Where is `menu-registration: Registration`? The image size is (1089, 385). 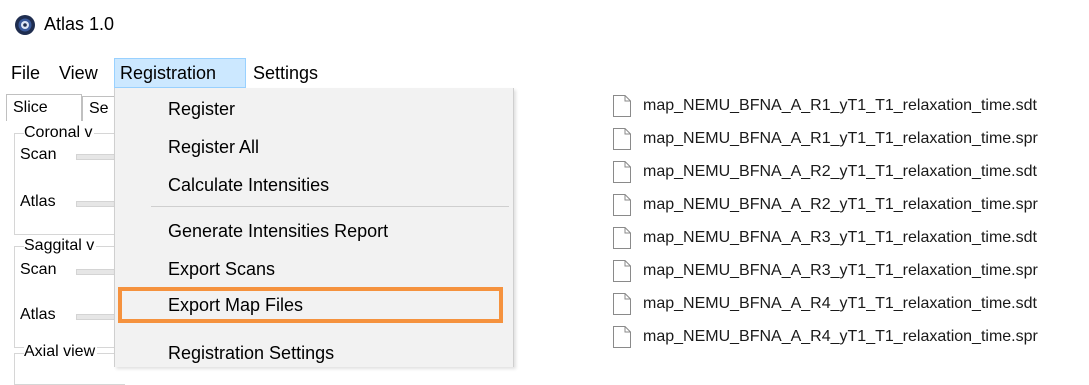 menu-registration: Registration is located at coordinates (180, 73).